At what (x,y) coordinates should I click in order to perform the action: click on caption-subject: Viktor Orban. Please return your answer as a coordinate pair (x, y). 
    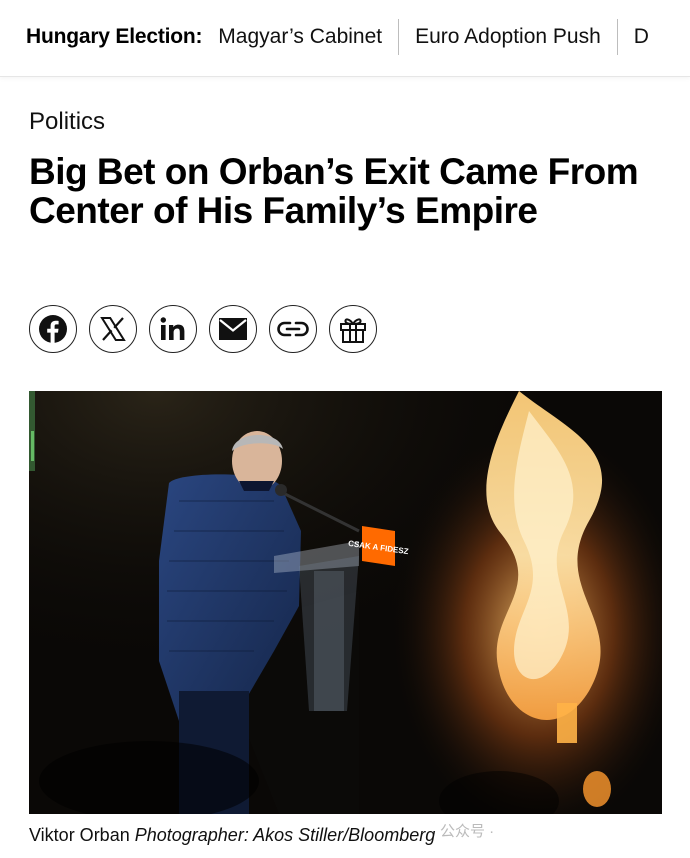
    Looking at the image, I should click on (79, 835).